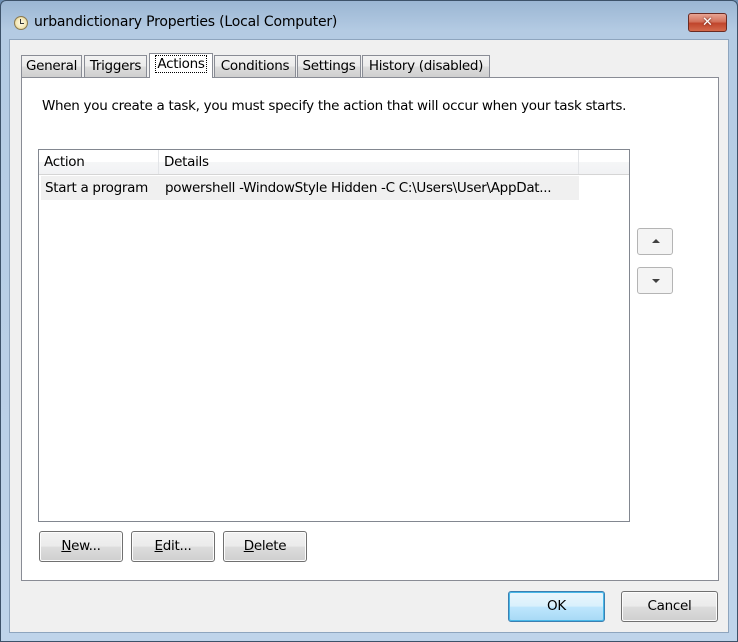 Image resolution: width=738 pixels, height=642 pixels. I want to click on tab-label: General, so click(51, 66).